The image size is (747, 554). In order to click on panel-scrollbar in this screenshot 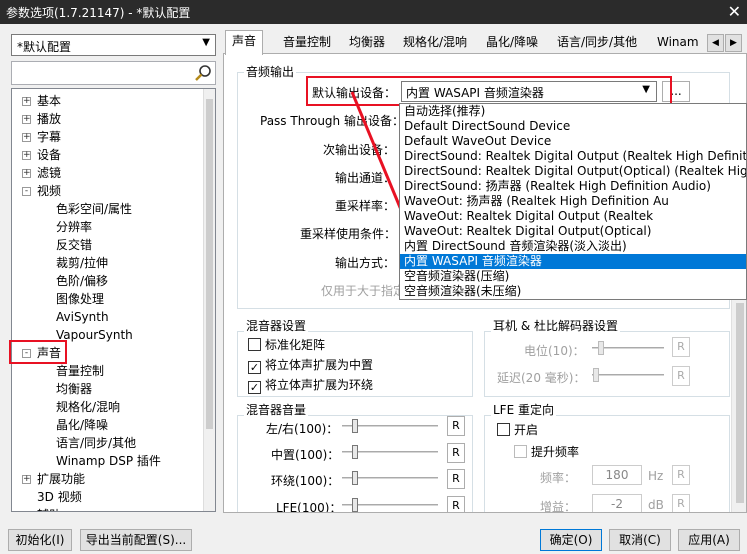, I will do `click(738, 405)`.